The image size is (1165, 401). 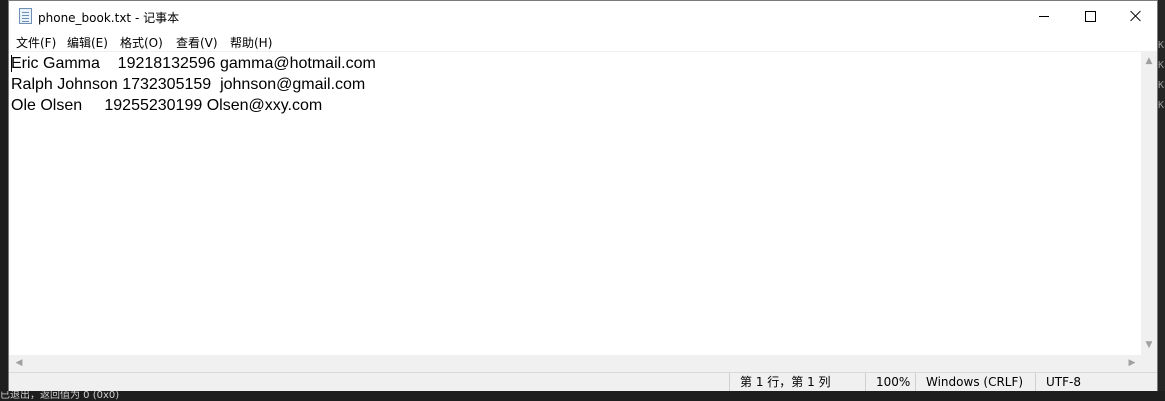 What do you see at coordinates (167, 105) in the screenshot?
I see `text-line: Ole Olsen 19255230199 Olsen@xxy.com` at bounding box center [167, 105].